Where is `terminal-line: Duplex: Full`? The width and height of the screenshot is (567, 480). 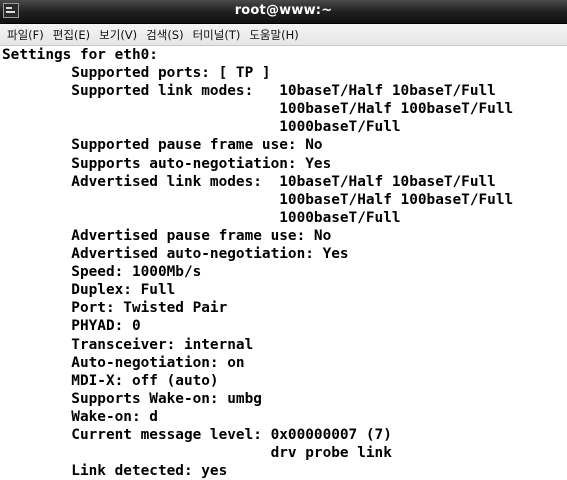
terminal-line: Duplex: Full is located at coordinates (89, 290).